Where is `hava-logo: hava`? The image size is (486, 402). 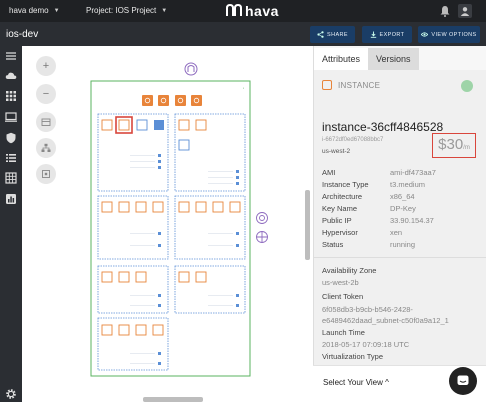 hava-logo: hava is located at coordinates (252, 11).